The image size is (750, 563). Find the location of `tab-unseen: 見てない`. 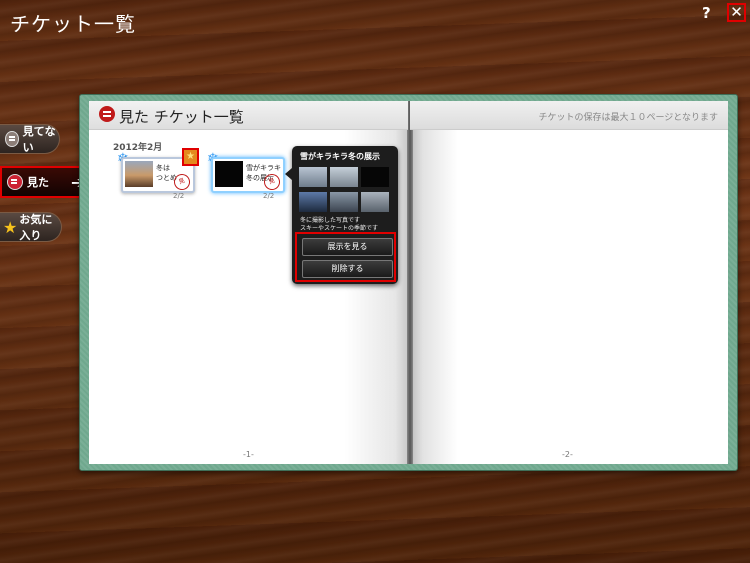

tab-unseen: 見てない is located at coordinates (30, 139).